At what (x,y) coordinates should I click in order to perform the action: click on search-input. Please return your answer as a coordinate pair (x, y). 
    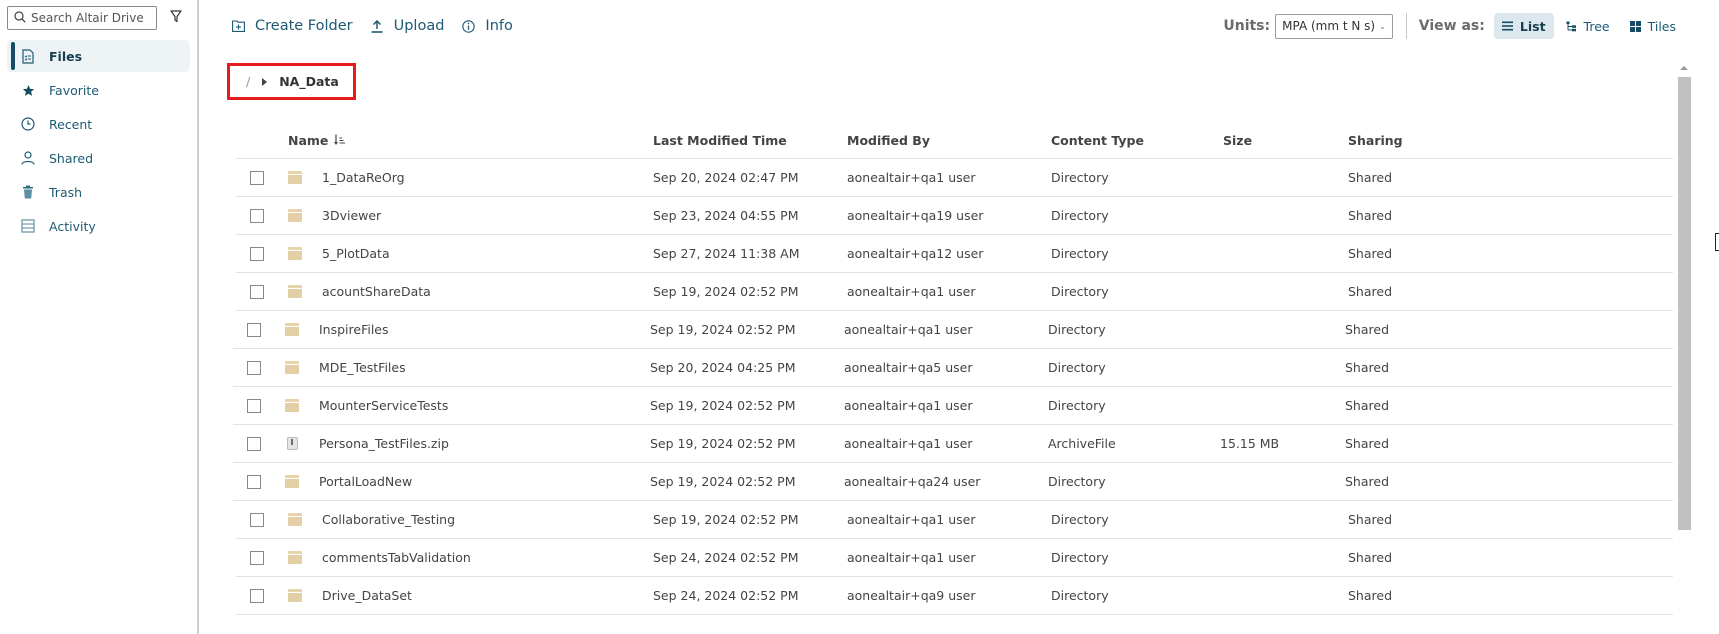
    Looking at the image, I should click on (91, 18).